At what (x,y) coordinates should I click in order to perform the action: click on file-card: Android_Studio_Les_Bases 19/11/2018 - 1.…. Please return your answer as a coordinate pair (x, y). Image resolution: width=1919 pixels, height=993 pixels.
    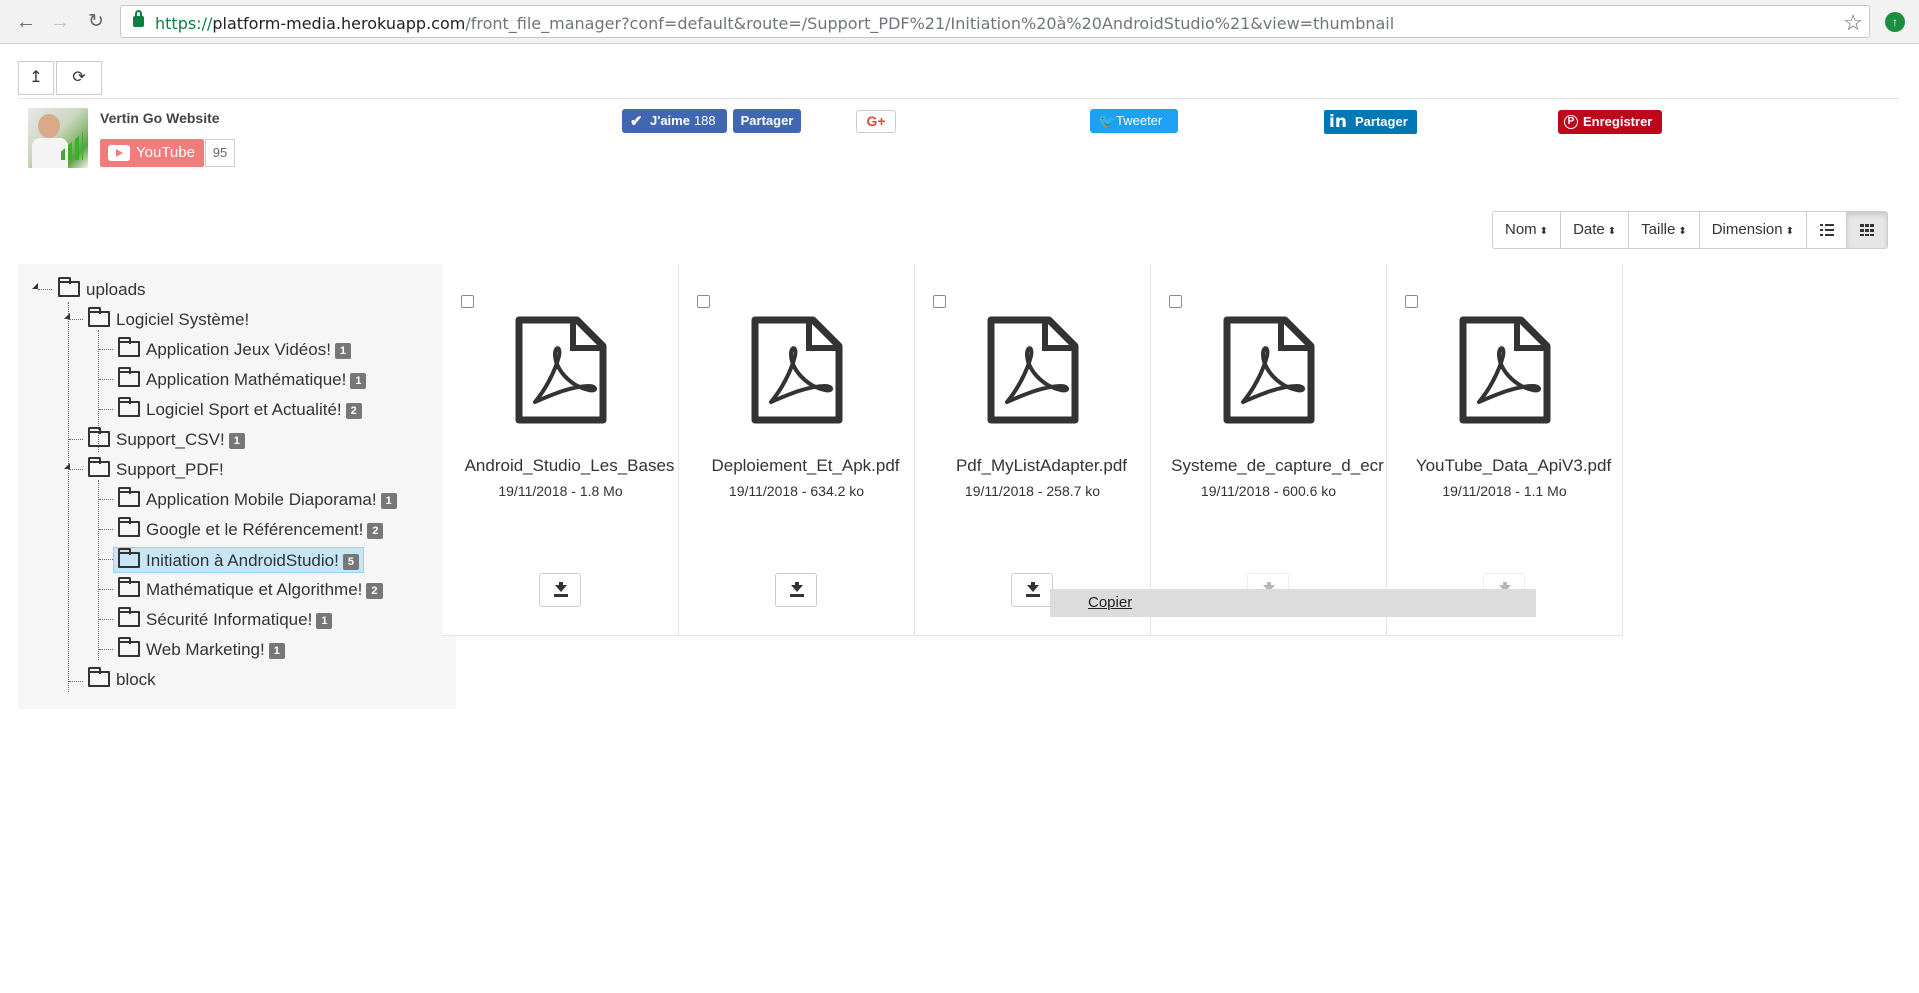
    Looking at the image, I should click on (561, 449).